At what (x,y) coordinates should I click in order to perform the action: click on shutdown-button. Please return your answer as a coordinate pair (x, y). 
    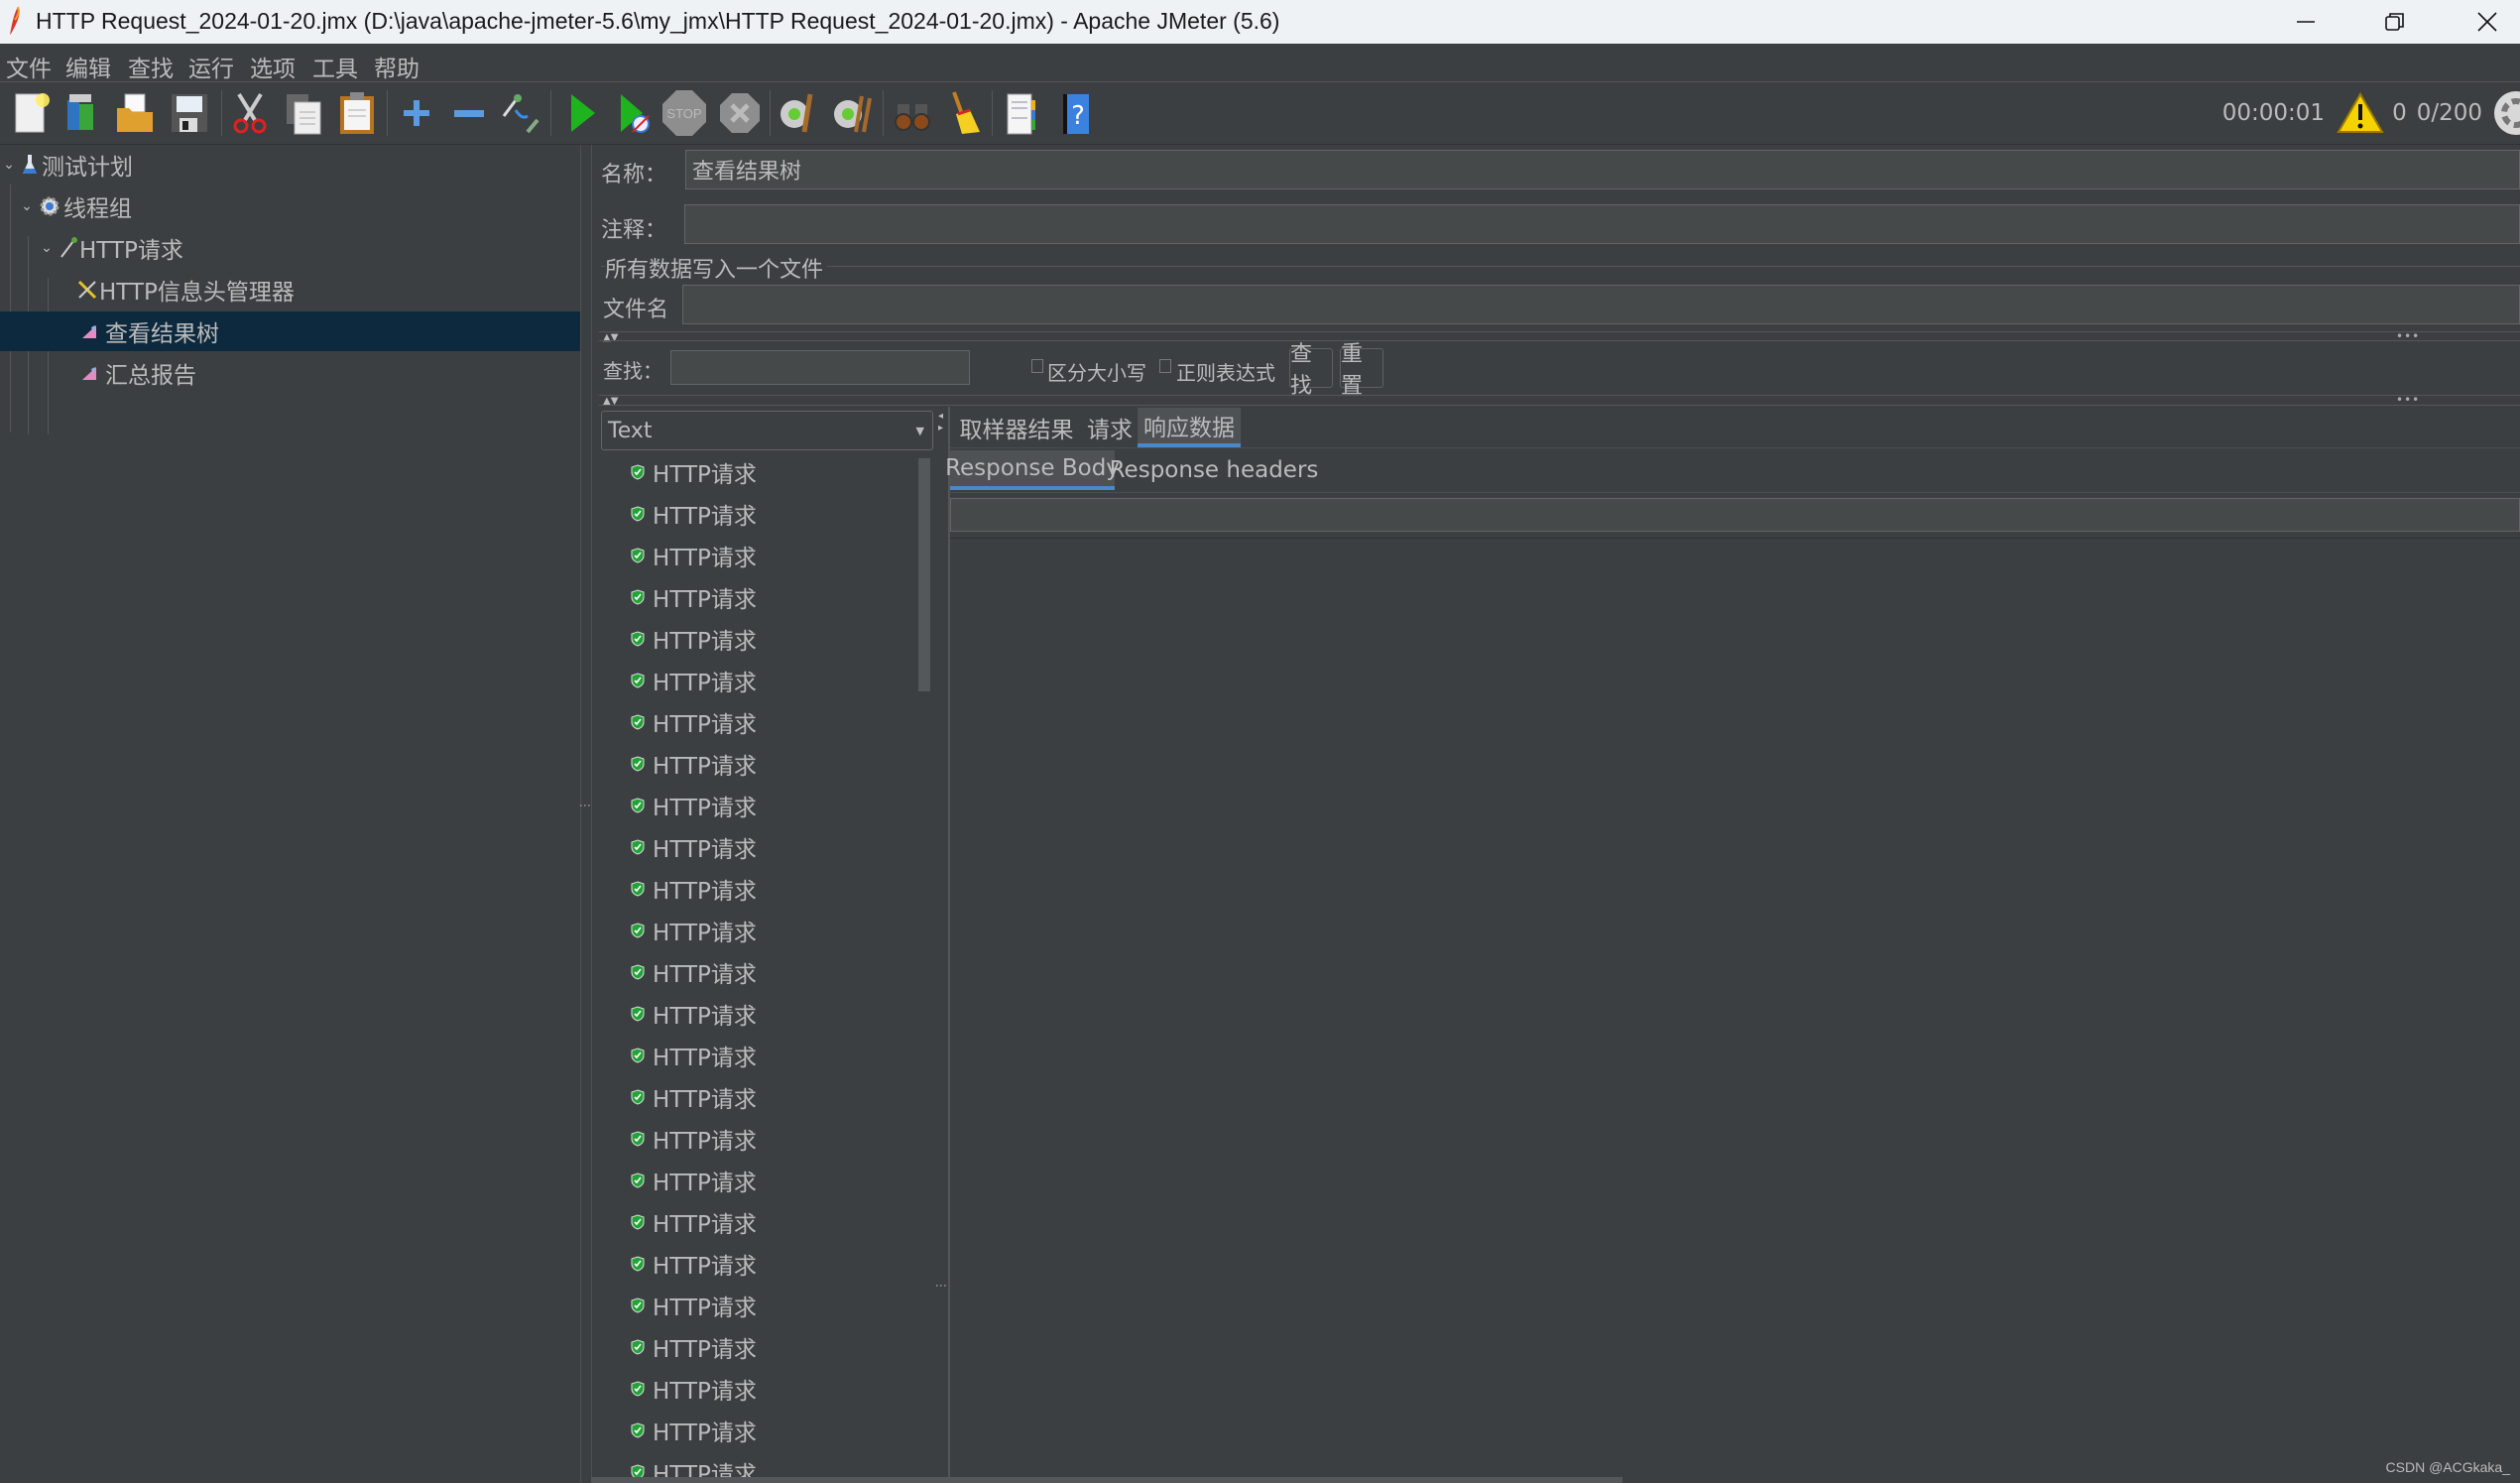
    Looking at the image, I should click on (740, 113).